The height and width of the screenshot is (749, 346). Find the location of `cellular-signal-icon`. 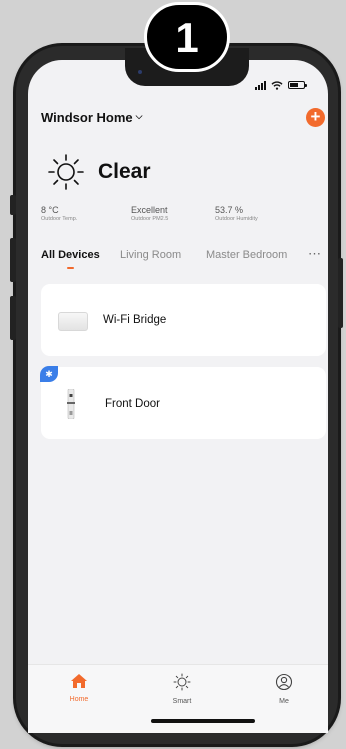

cellular-signal-icon is located at coordinates (260, 85).